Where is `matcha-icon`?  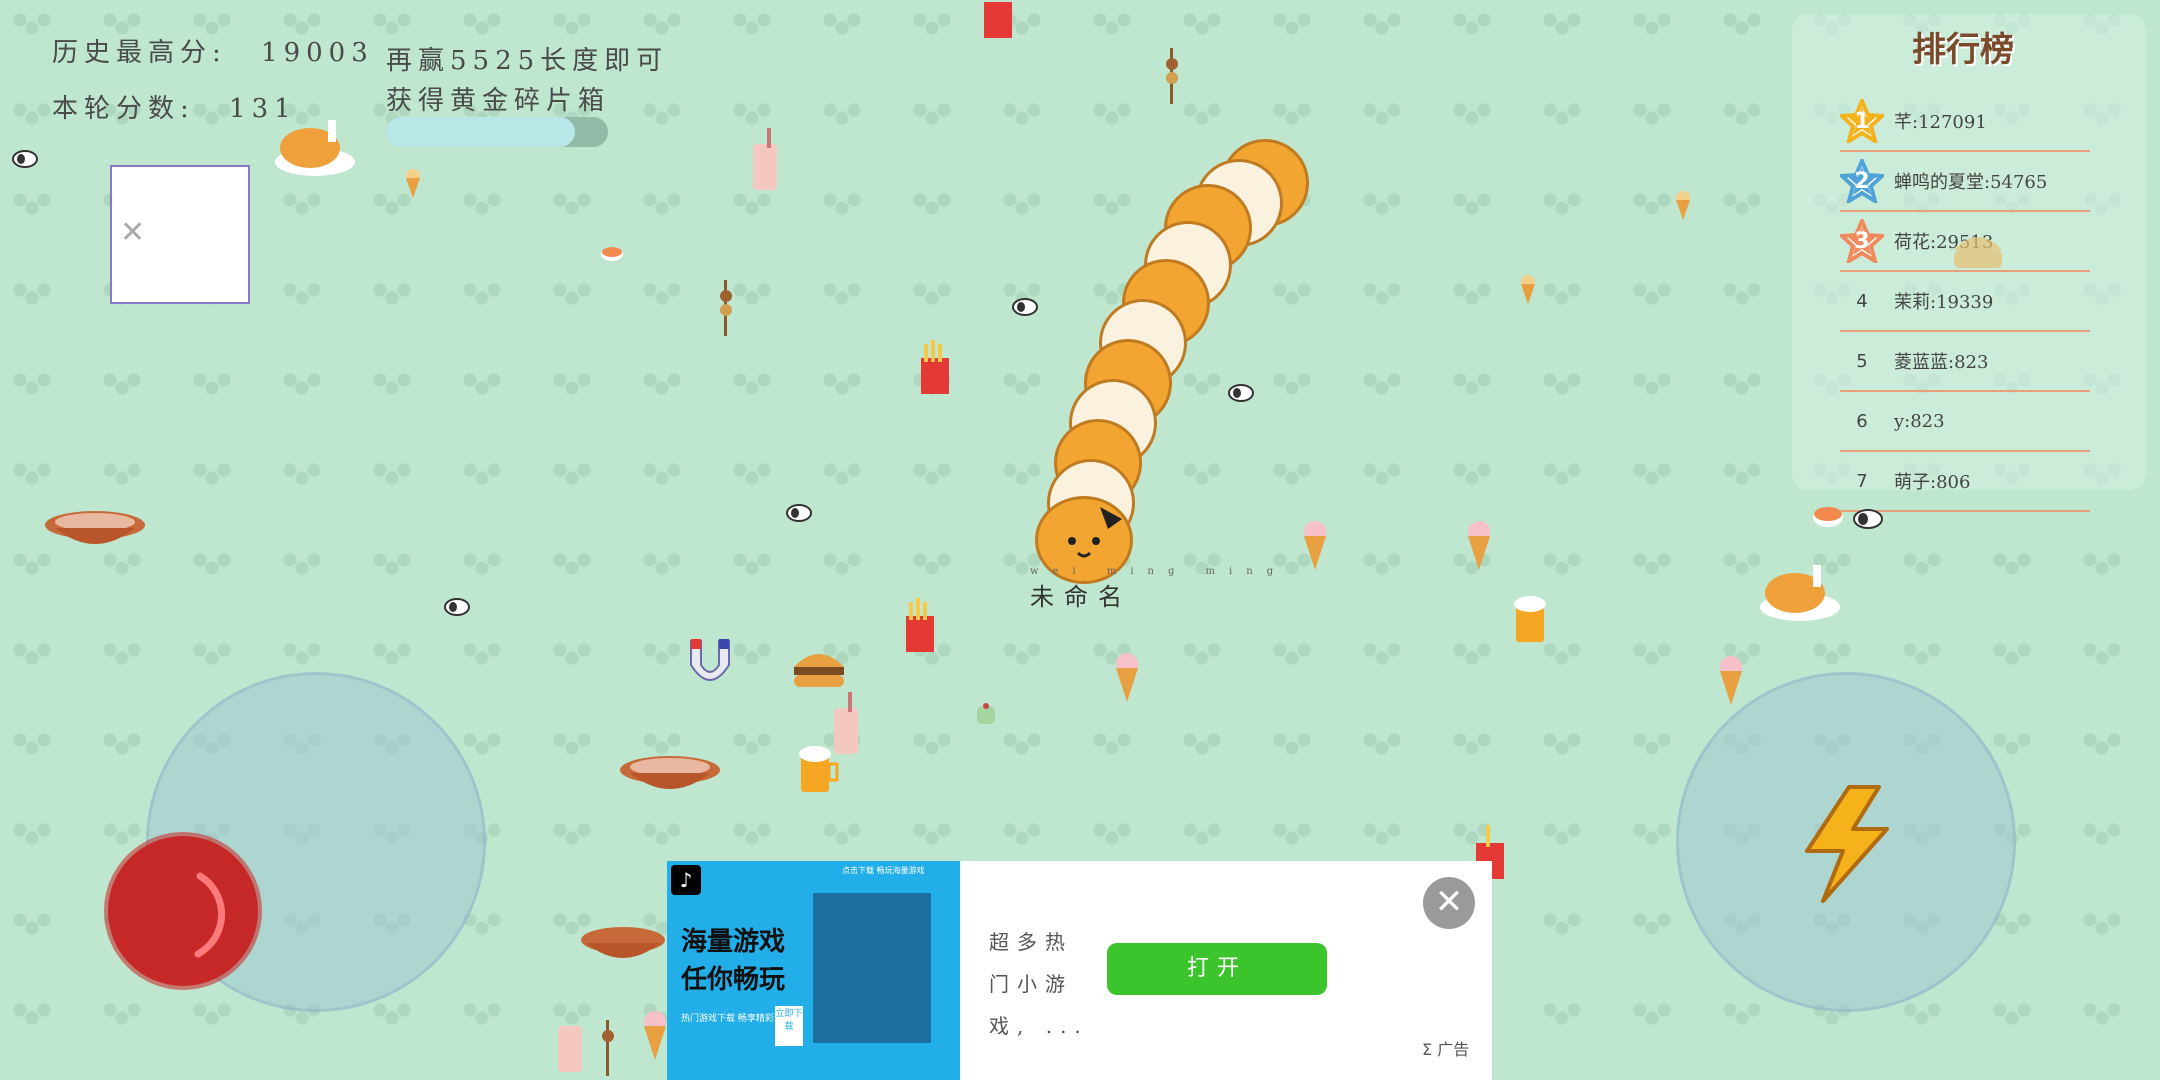
matcha-icon is located at coordinates (986, 713).